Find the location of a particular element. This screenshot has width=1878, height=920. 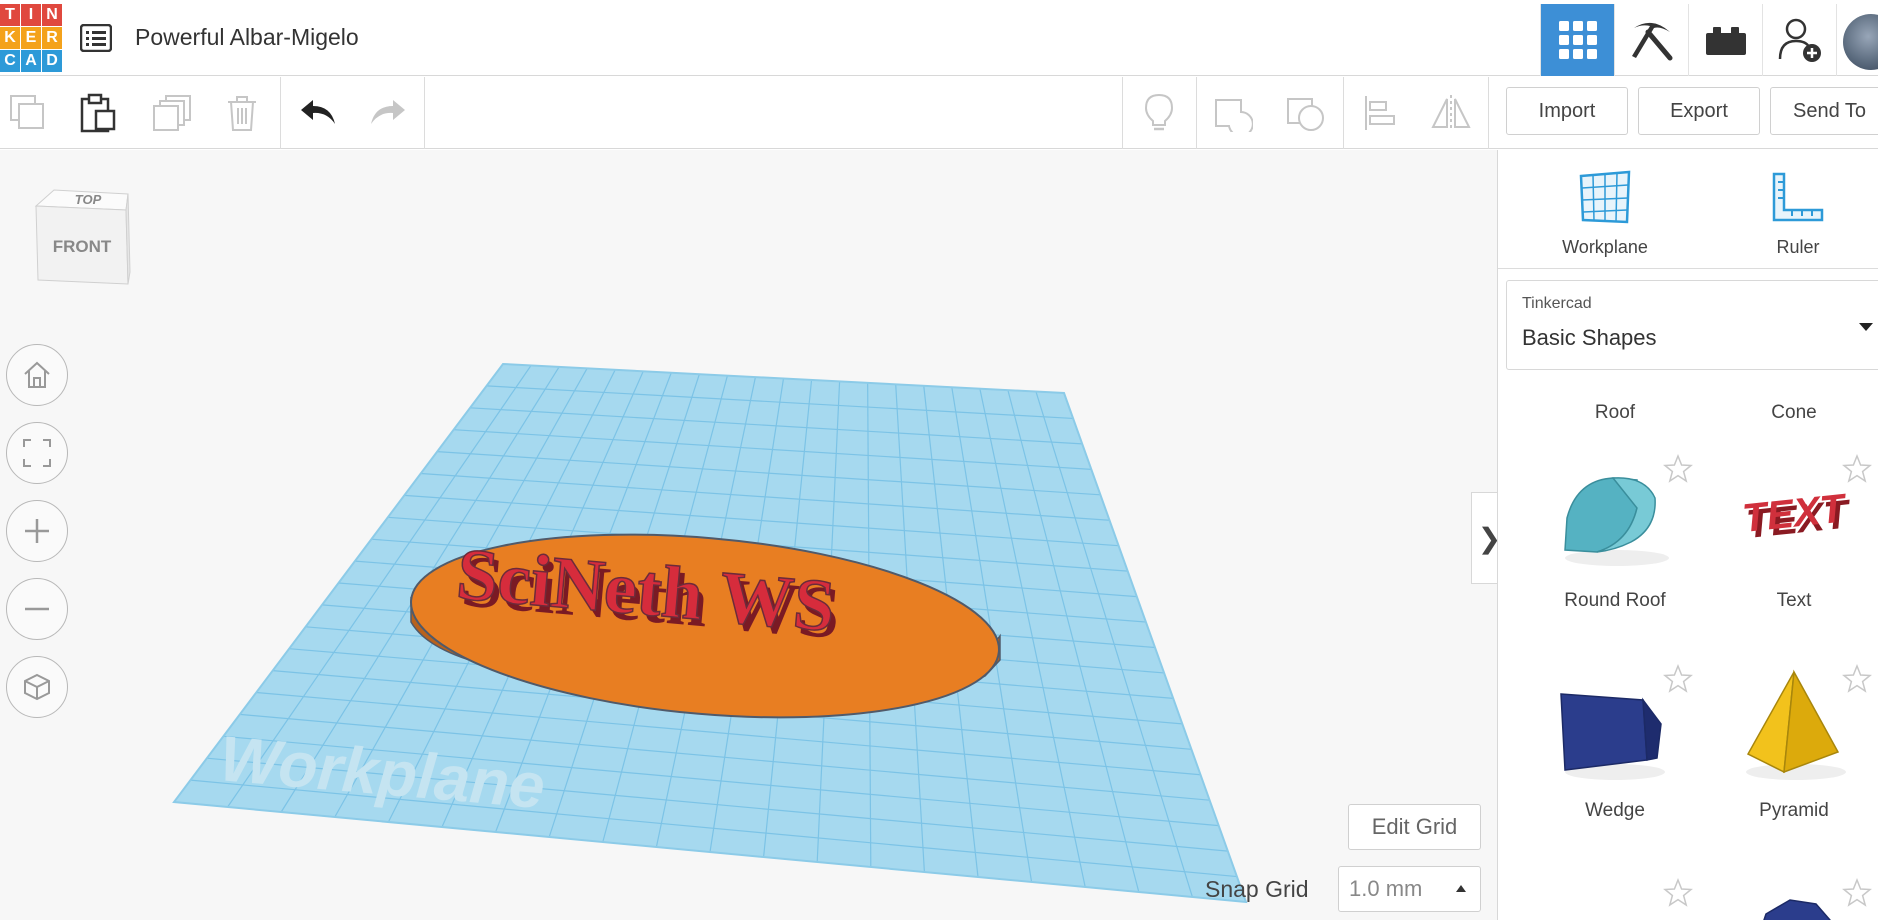

shape-library-select: Tinkercad Basic Shapes is located at coordinates (1692, 325).